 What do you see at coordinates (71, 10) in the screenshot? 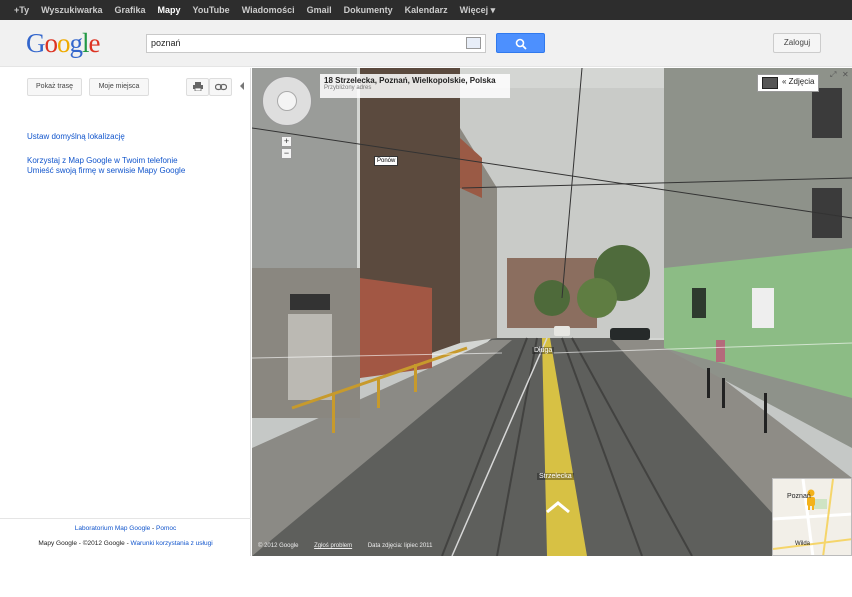
I see `top-nav-item: Wyszukiwarka` at bounding box center [71, 10].